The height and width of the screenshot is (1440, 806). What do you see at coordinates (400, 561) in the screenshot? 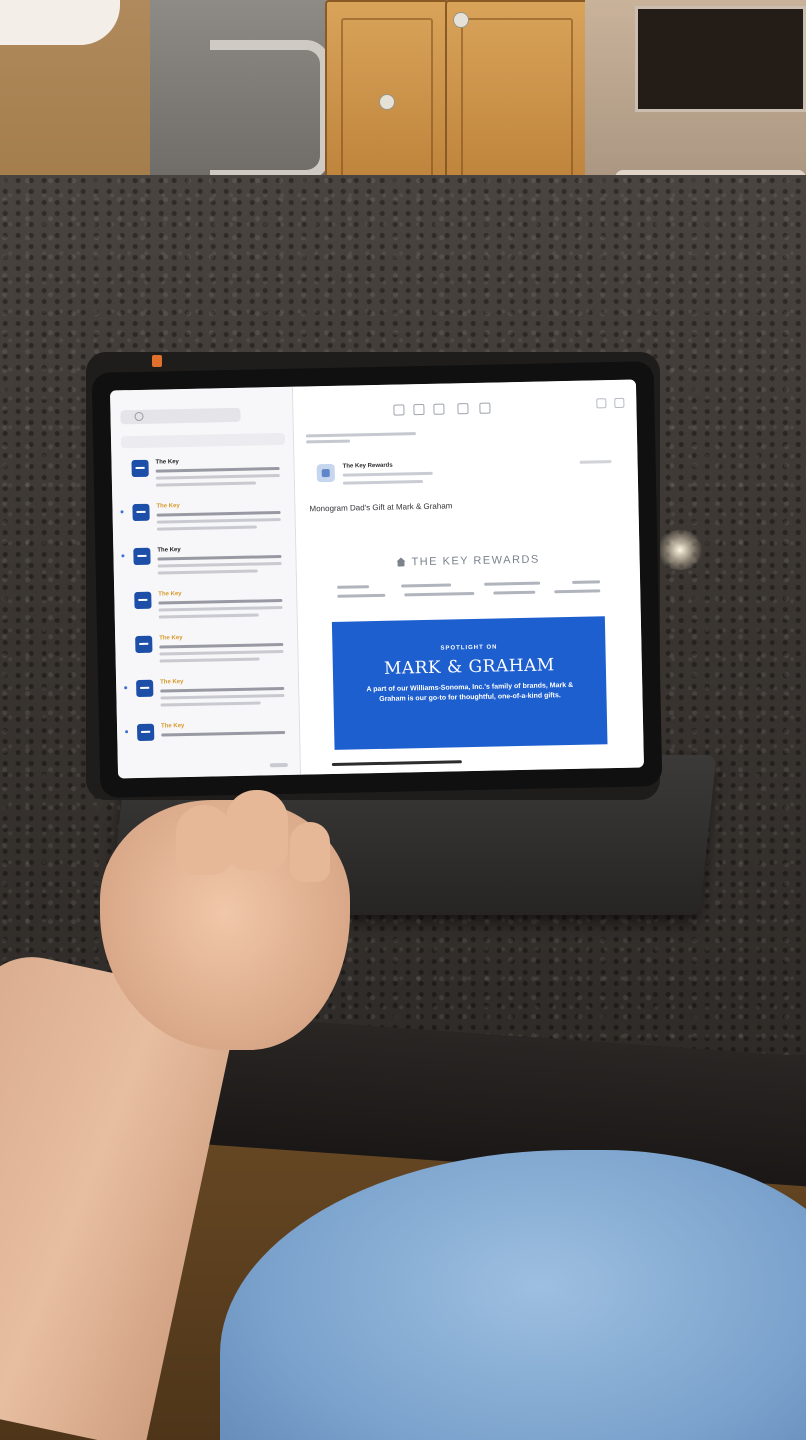
I see `home-icon` at bounding box center [400, 561].